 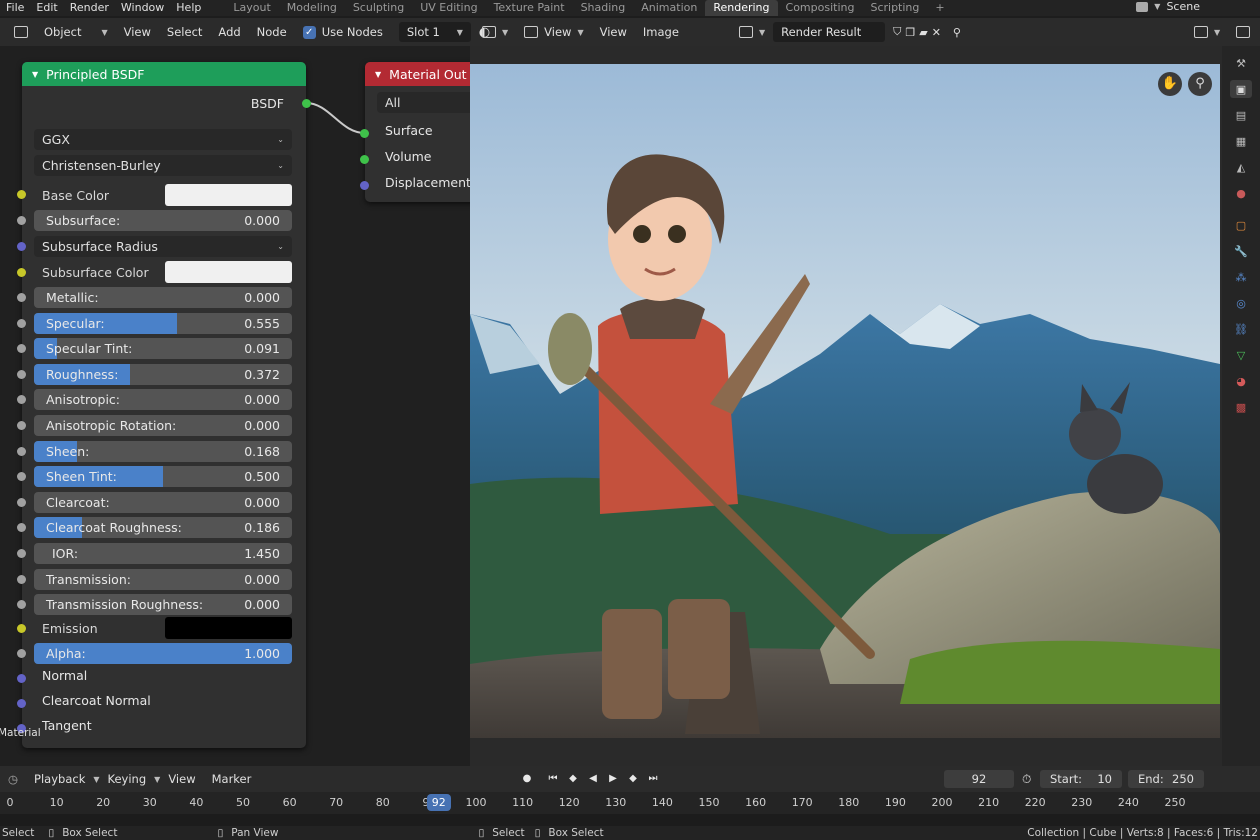 What do you see at coordinates (163, 220) in the screenshot?
I see `subsurface-slider: Subsurface: 0.000` at bounding box center [163, 220].